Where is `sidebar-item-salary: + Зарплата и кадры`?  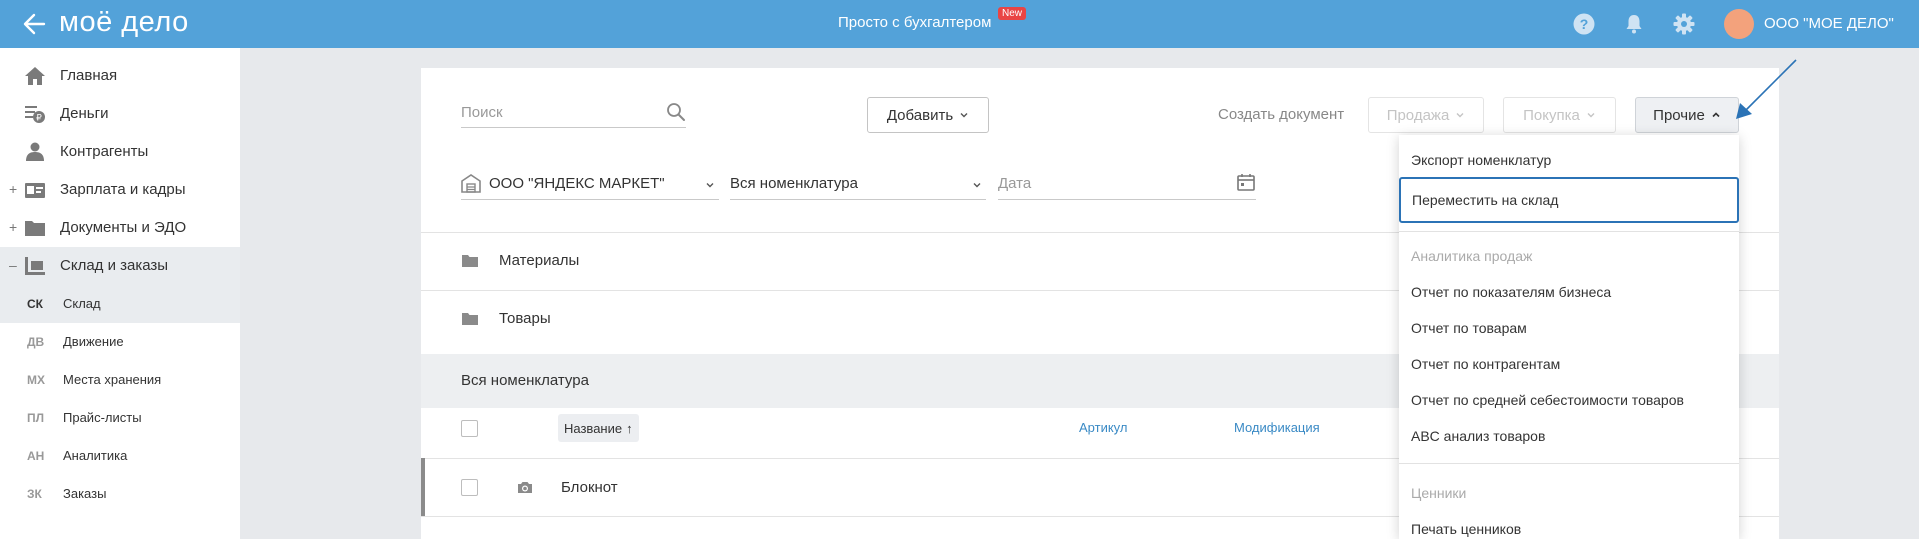 sidebar-item-salary: + Зарплата и кадры is located at coordinates (120, 190).